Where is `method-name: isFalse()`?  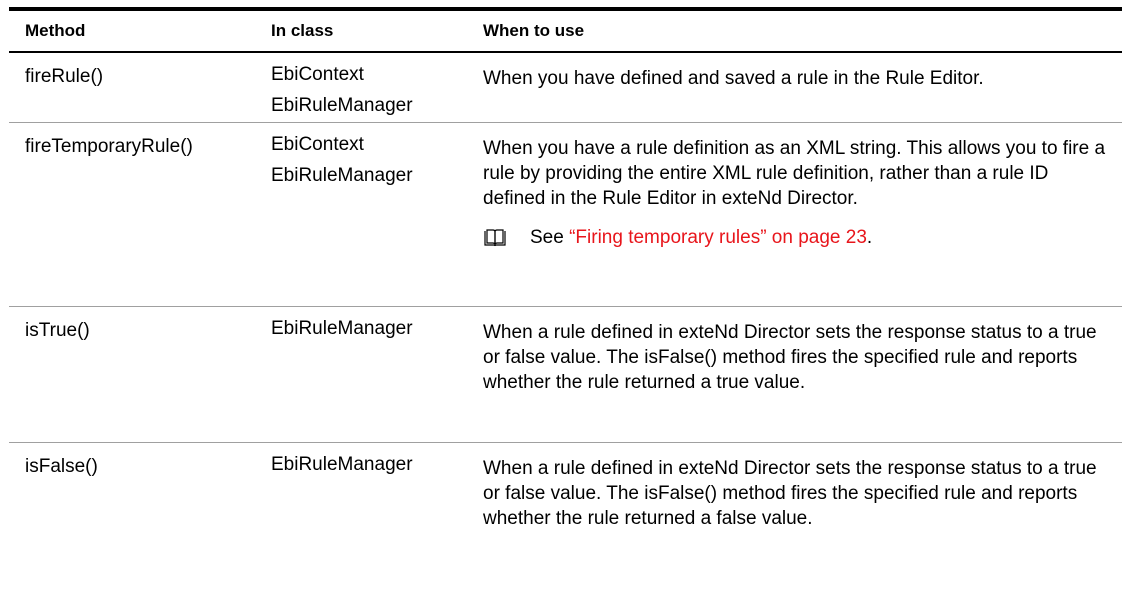
method-name: isFalse() is located at coordinates (61, 466).